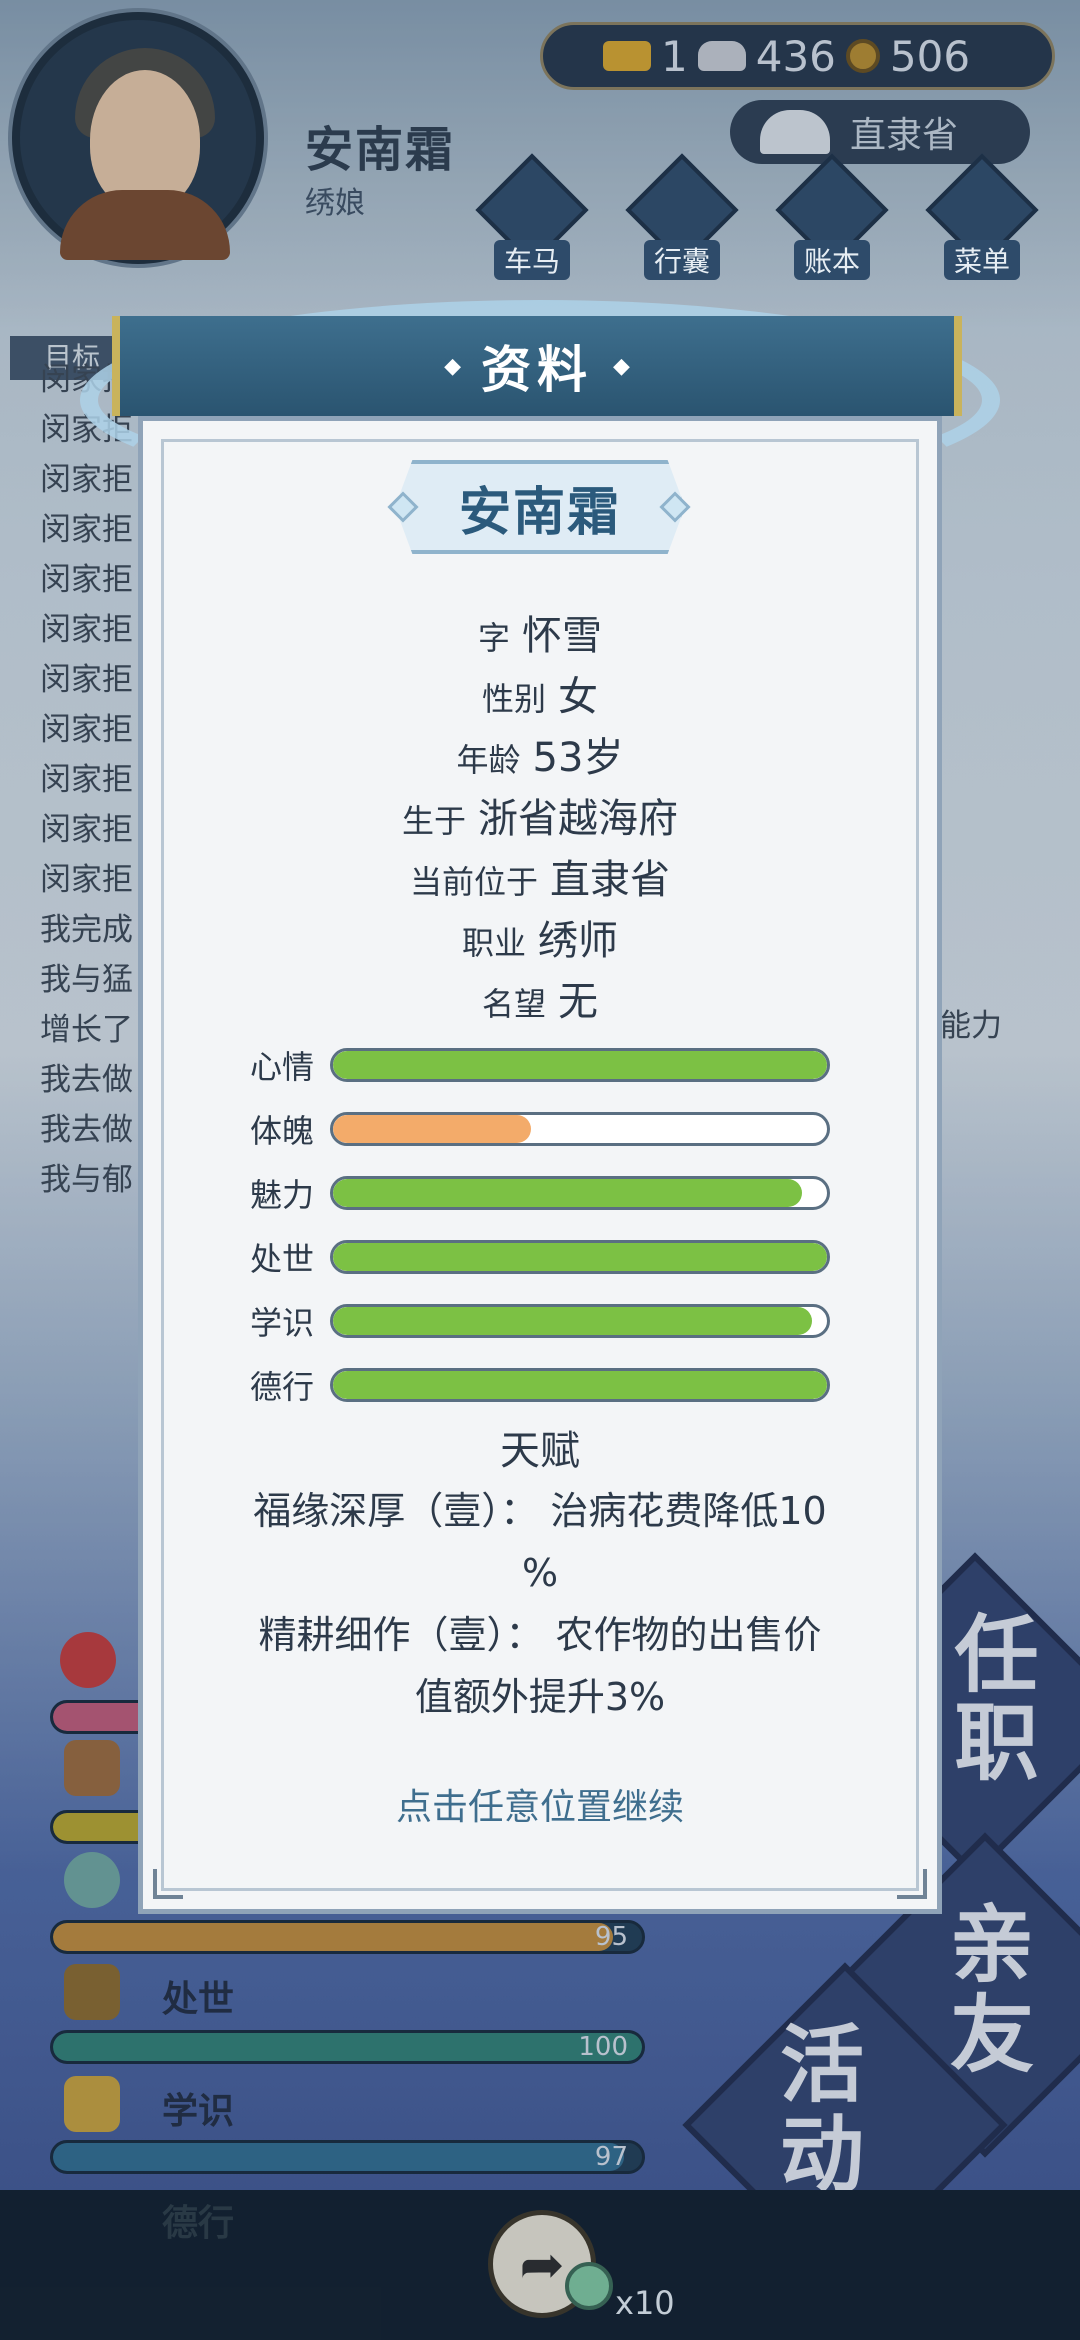  I want to click on info-profession: 职业 绣师, so click(540, 941).